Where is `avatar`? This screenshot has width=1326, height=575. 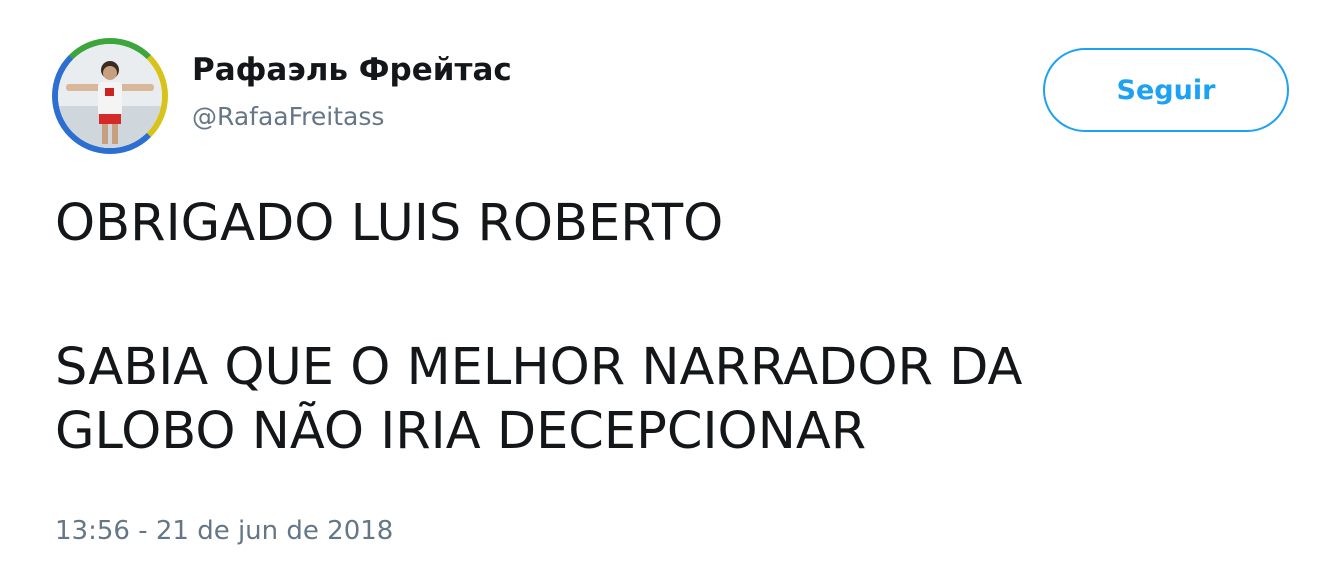
avatar is located at coordinates (110, 96).